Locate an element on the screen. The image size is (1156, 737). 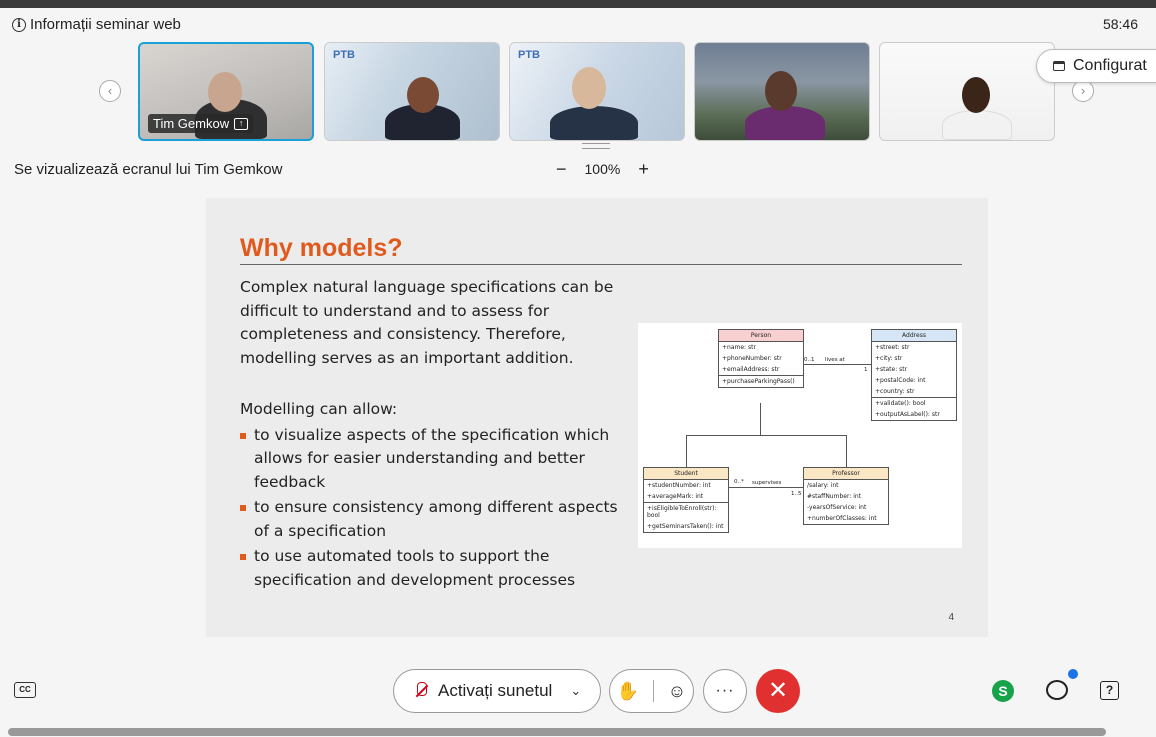
screen-share-status: Se vizualizează ecranul lui Tim Gemkow is located at coordinates (148, 169).